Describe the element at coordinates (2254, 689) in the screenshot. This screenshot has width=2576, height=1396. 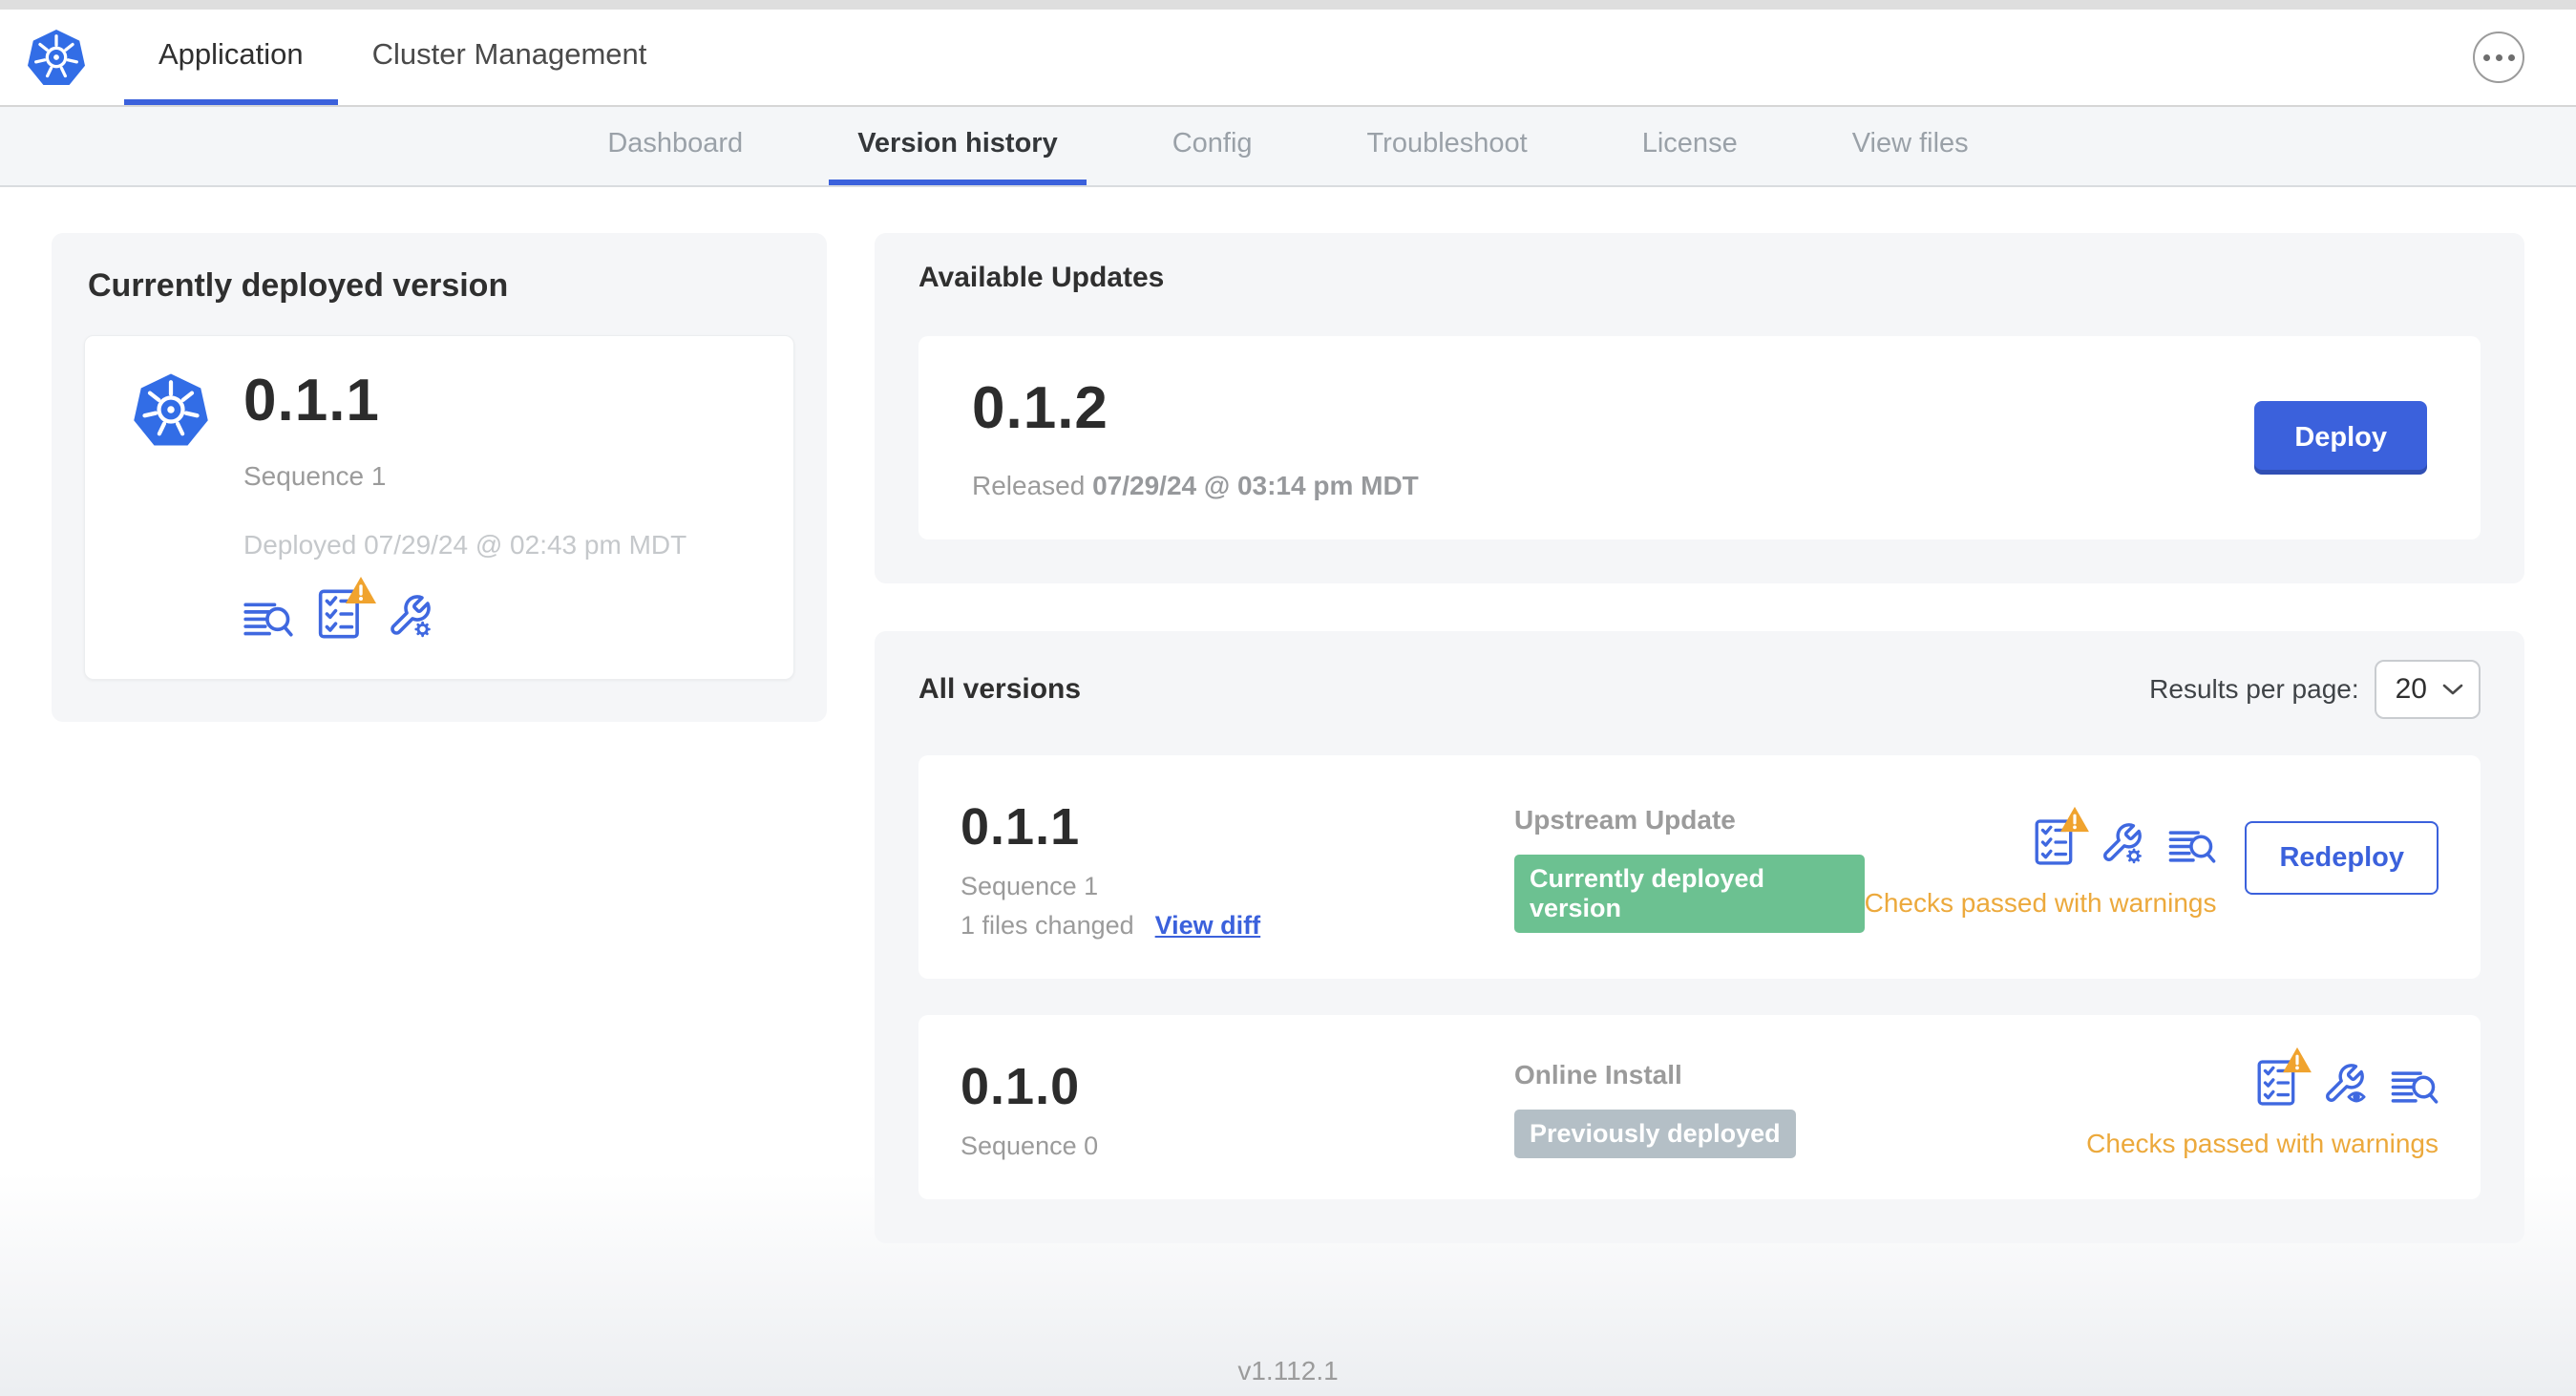
I see `results-per-page-label: Results per page:` at that location.